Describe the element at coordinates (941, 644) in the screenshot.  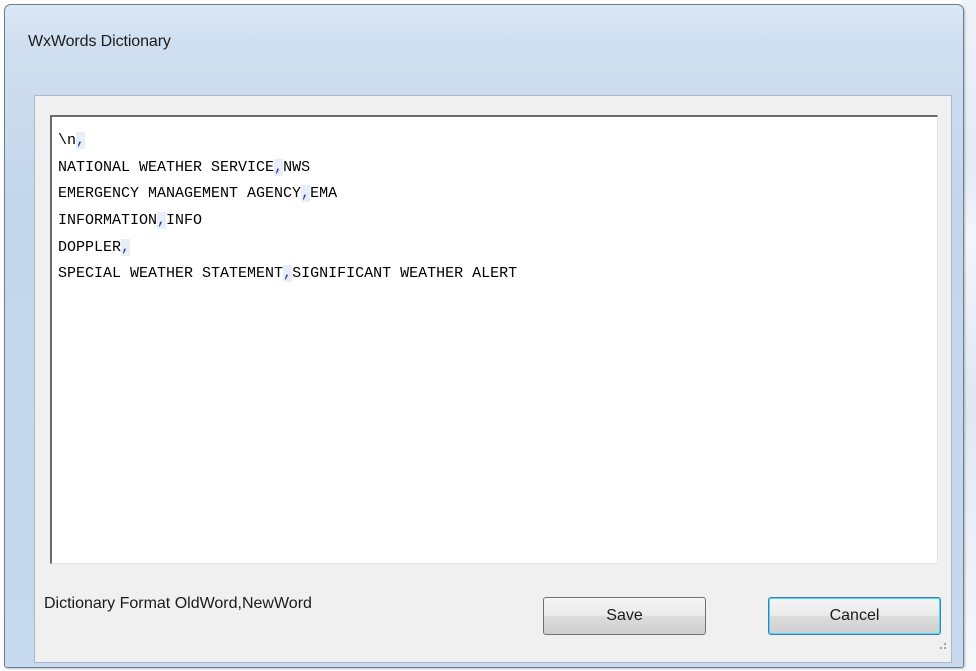
I see `resize-grip-icon` at that location.